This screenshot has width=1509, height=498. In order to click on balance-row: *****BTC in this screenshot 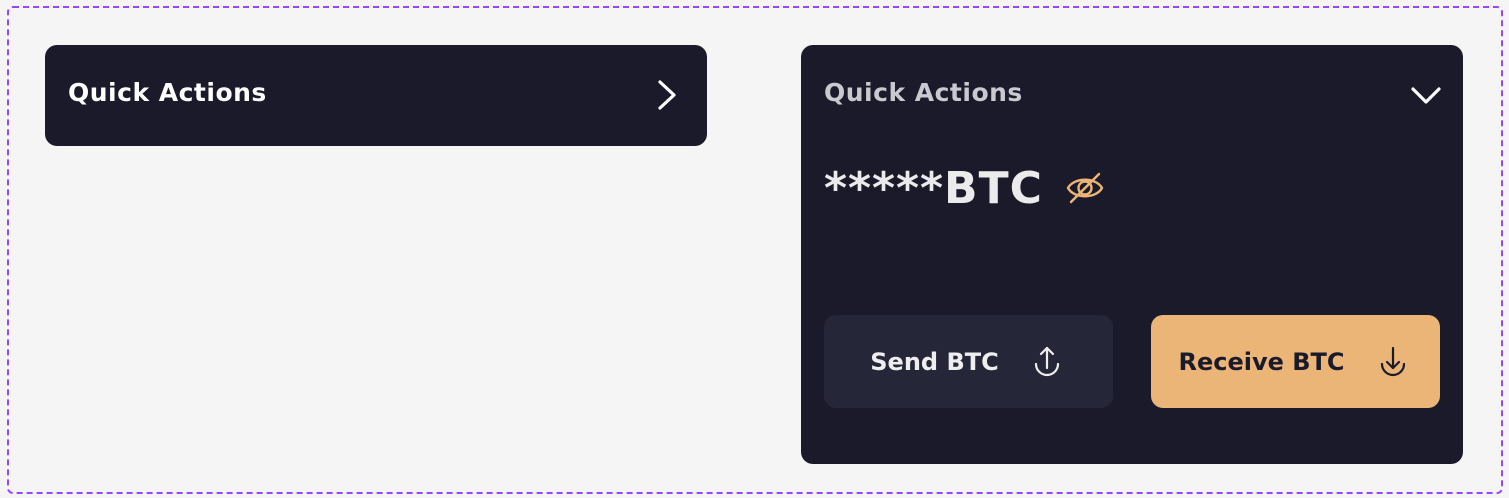, I will do `click(964, 188)`.